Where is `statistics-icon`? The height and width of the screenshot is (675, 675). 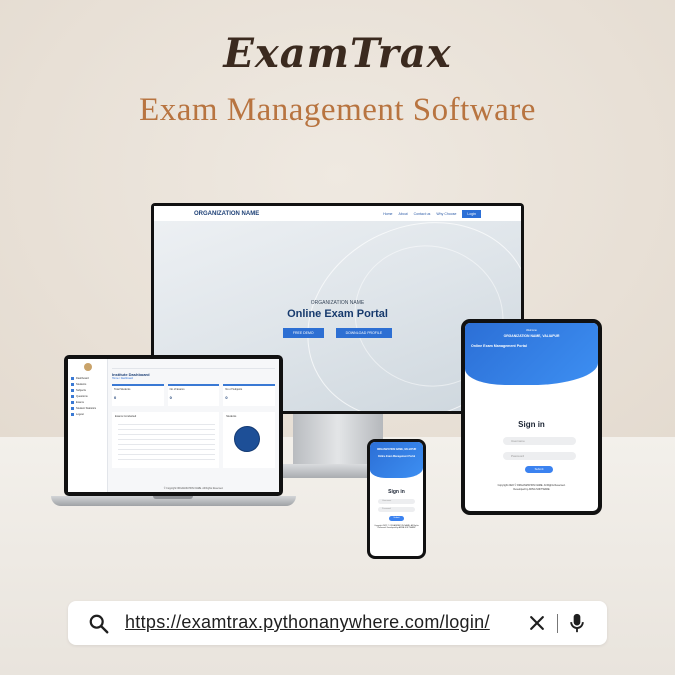
statistics-icon is located at coordinates (72, 408).